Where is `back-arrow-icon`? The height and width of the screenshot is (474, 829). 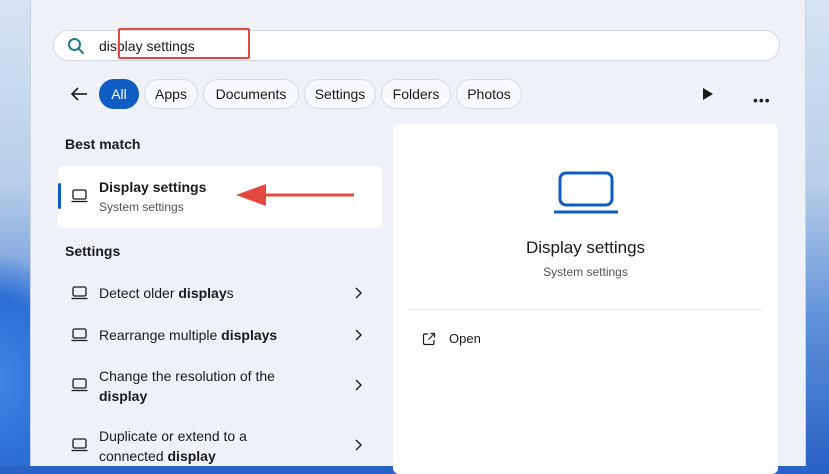
back-arrow-icon is located at coordinates (79, 94).